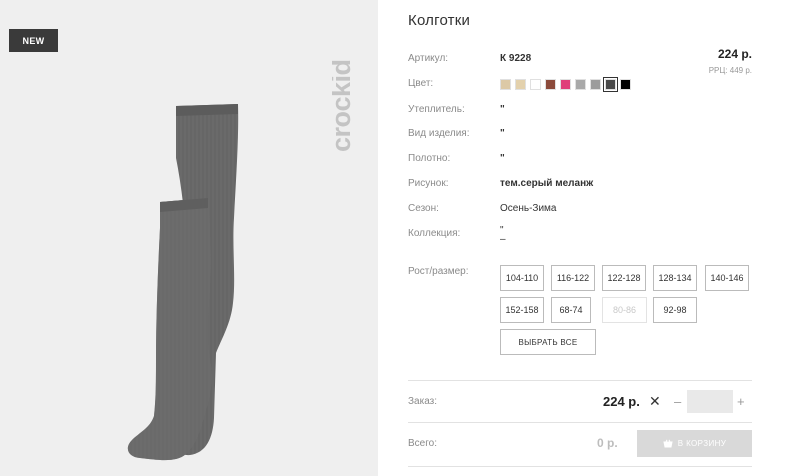  What do you see at coordinates (573, 278) in the screenshot?
I see `size-option: 116-122` at bounding box center [573, 278].